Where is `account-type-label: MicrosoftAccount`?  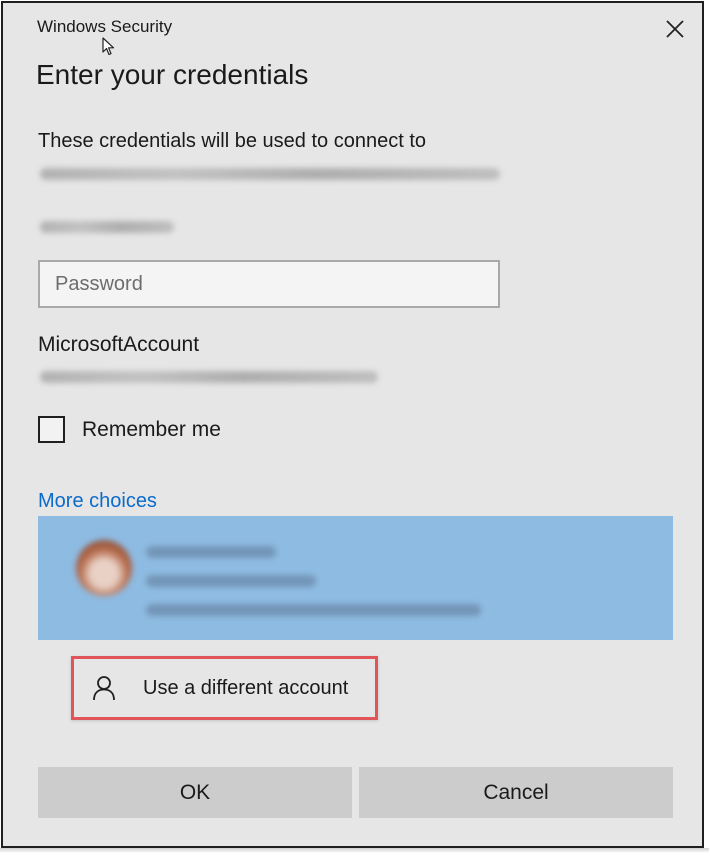
account-type-label: MicrosoftAccount is located at coordinates (119, 344).